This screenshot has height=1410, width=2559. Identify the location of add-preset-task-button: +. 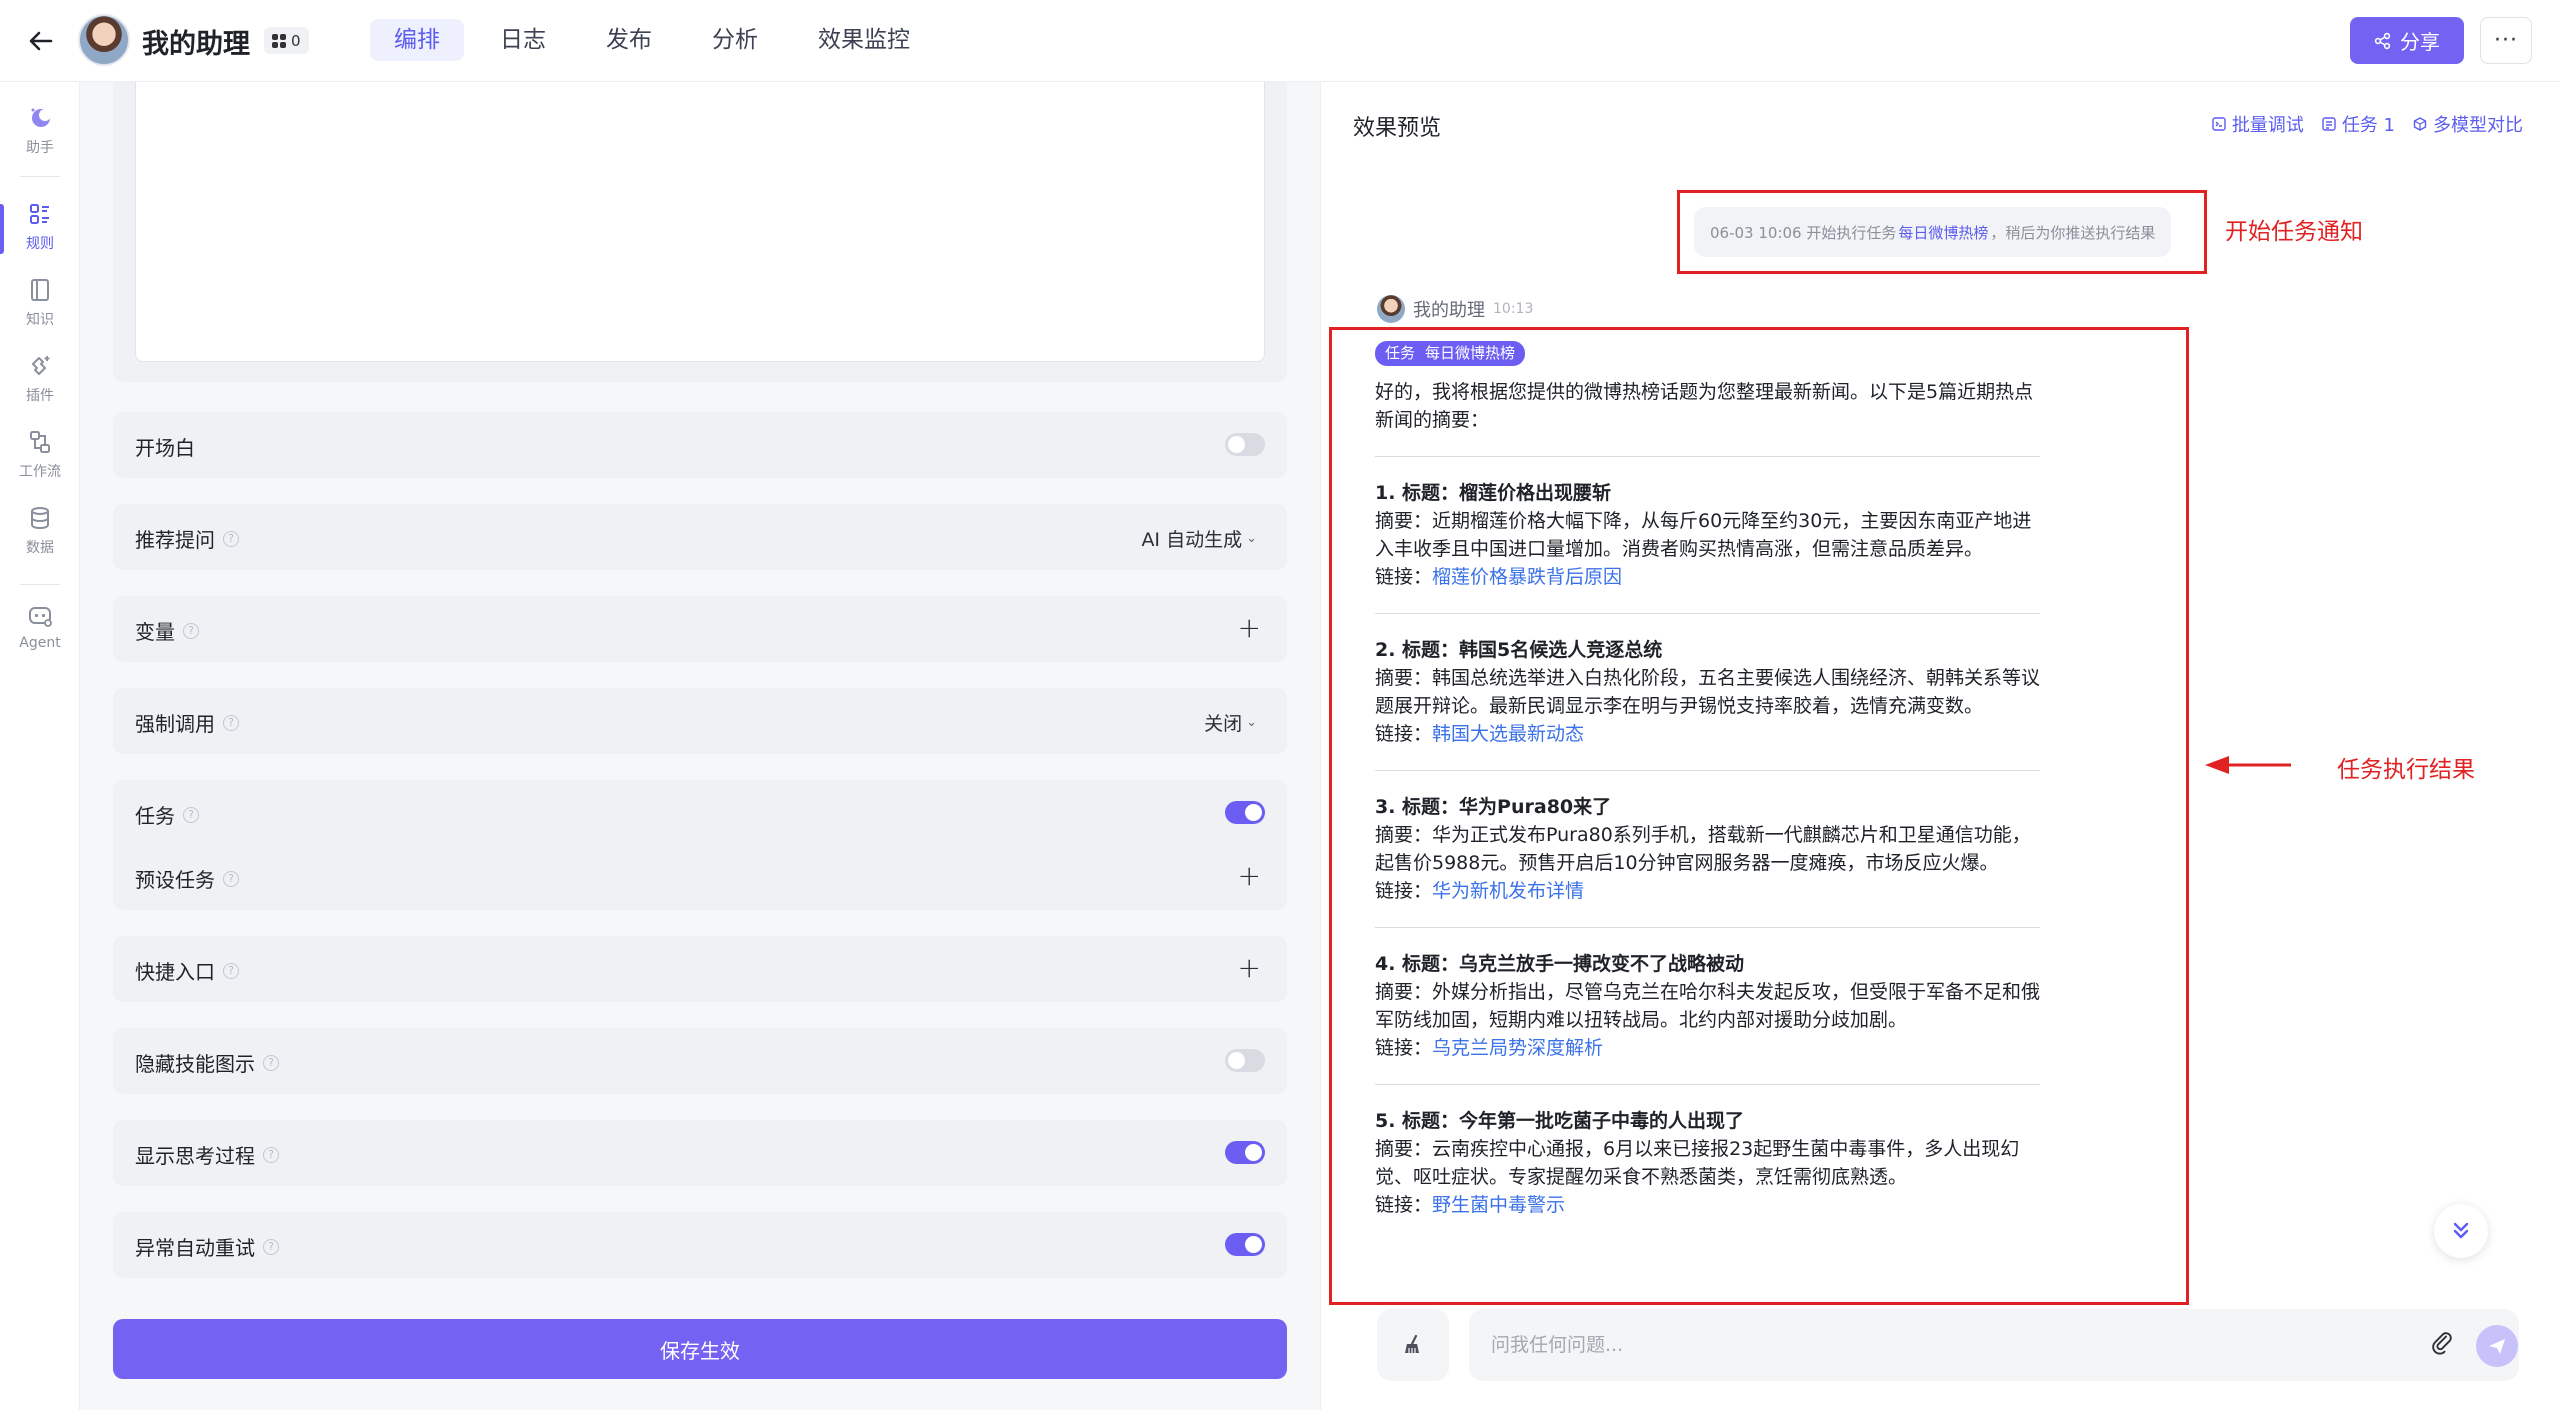
(1249, 876).